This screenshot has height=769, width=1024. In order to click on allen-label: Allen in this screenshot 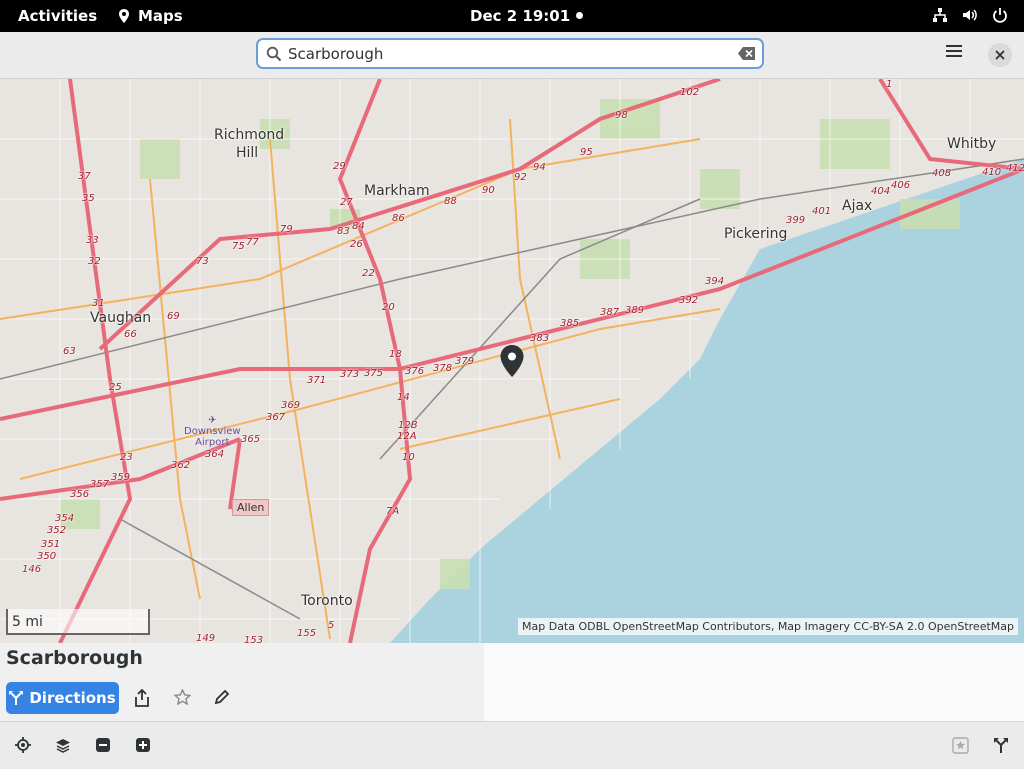, I will do `click(251, 507)`.